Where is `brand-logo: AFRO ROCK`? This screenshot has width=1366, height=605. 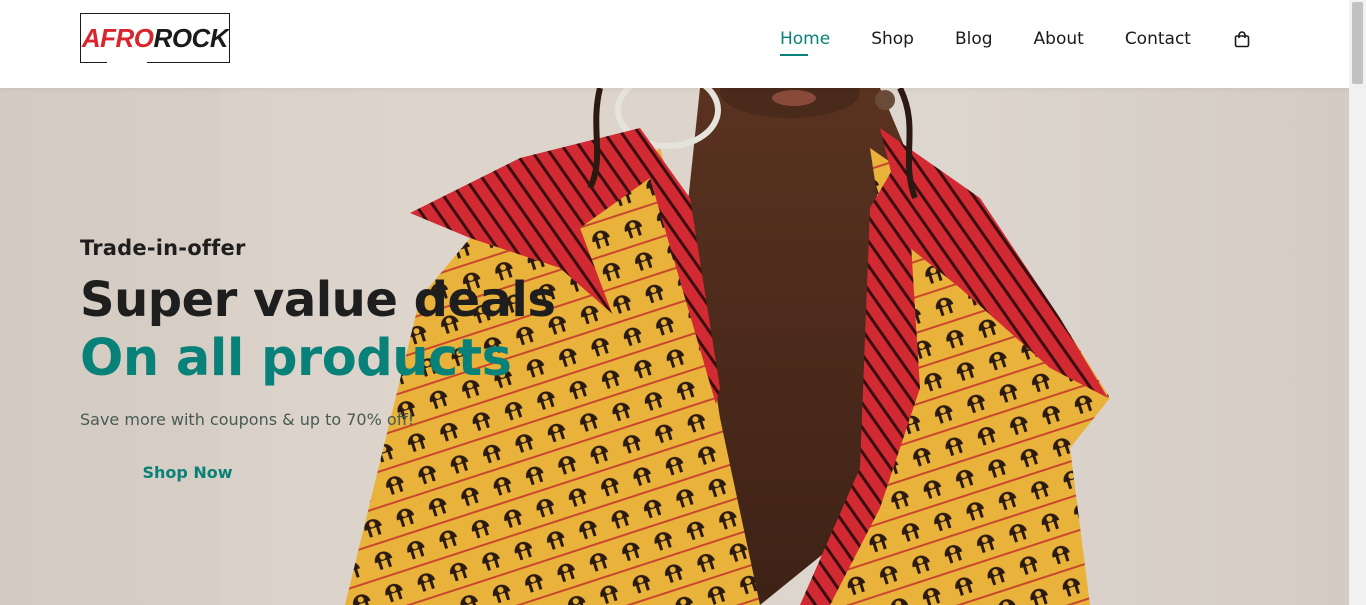
brand-logo: AFRO ROCK is located at coordinates (155, 39).